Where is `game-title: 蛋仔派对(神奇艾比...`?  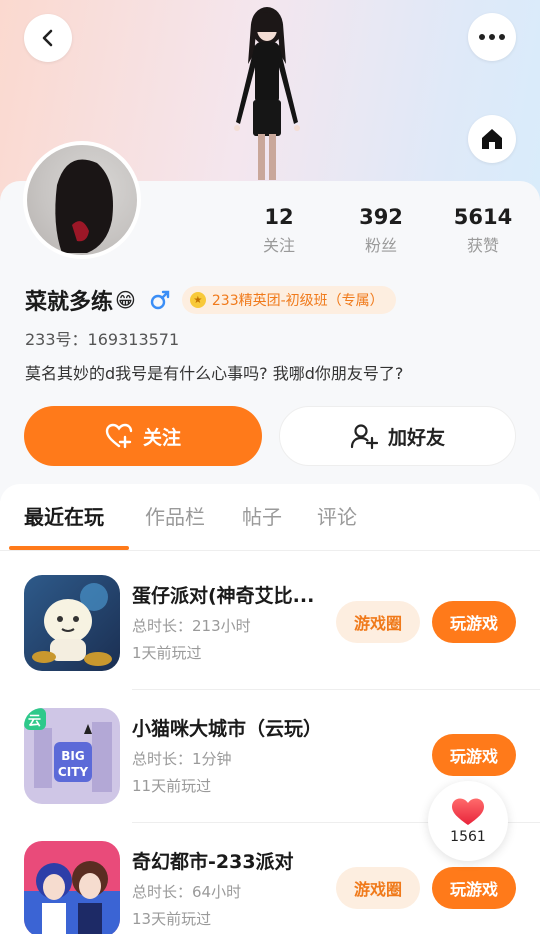 game-title: 蛋仔派对(神奇艾比... is located at coordinates (223, 596).